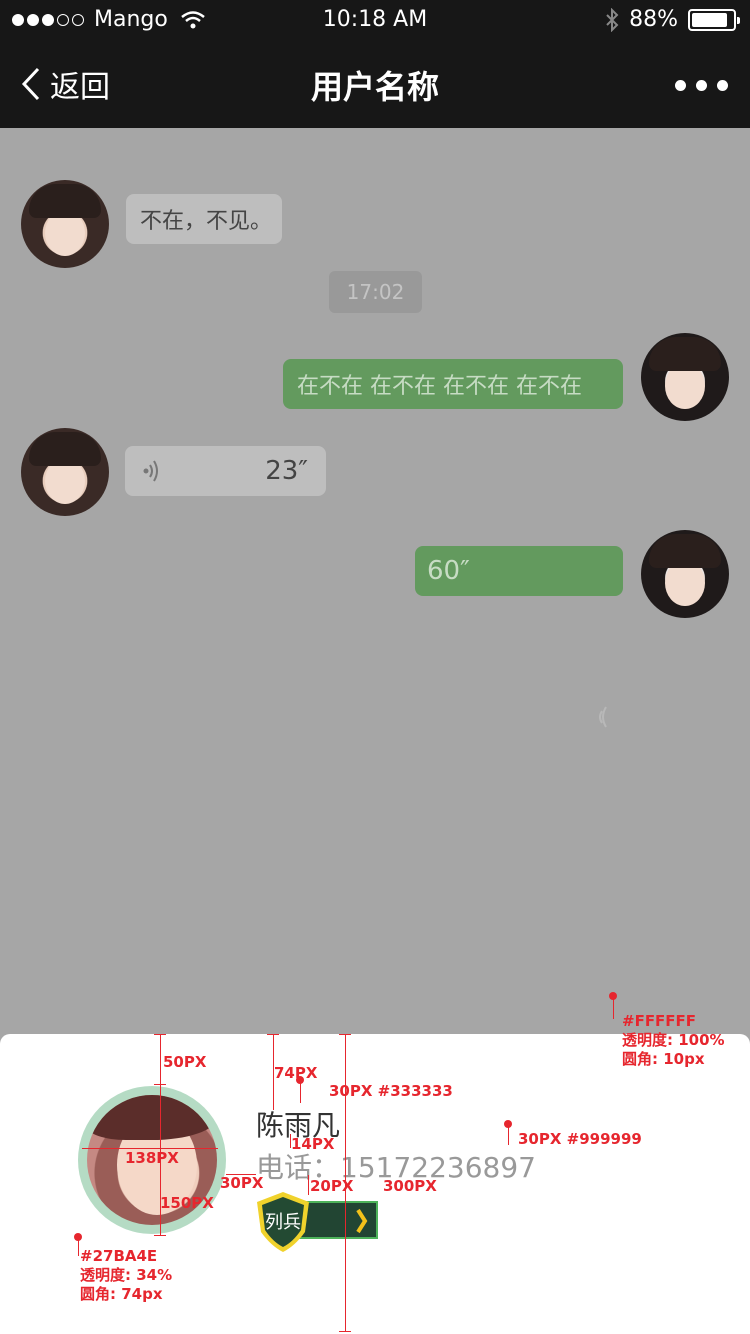 The height and width of the screenshot is (1334, 750). Describe the element at coordinates (206, 221) in the screenshot. I see `message-text: 不在，不见。` at that location.